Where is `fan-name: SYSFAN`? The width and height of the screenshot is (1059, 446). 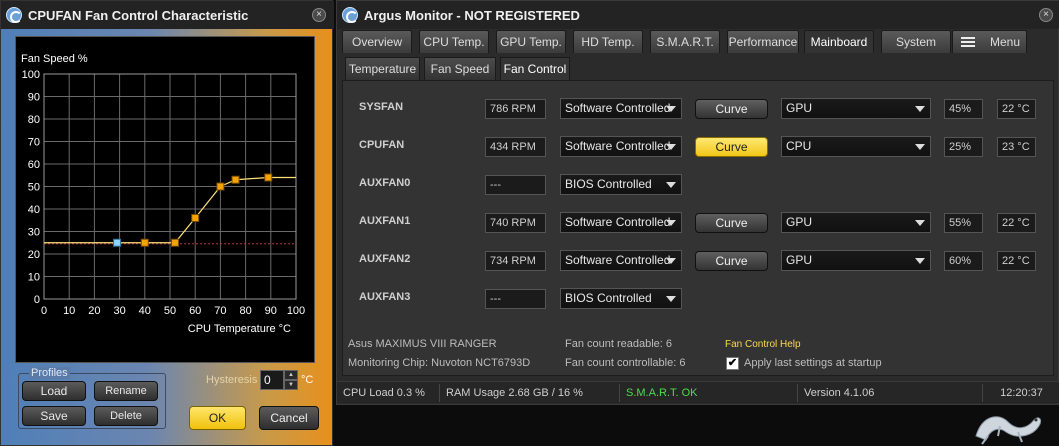 fan-name: SYSFAN is located at coordinates (381, 107).